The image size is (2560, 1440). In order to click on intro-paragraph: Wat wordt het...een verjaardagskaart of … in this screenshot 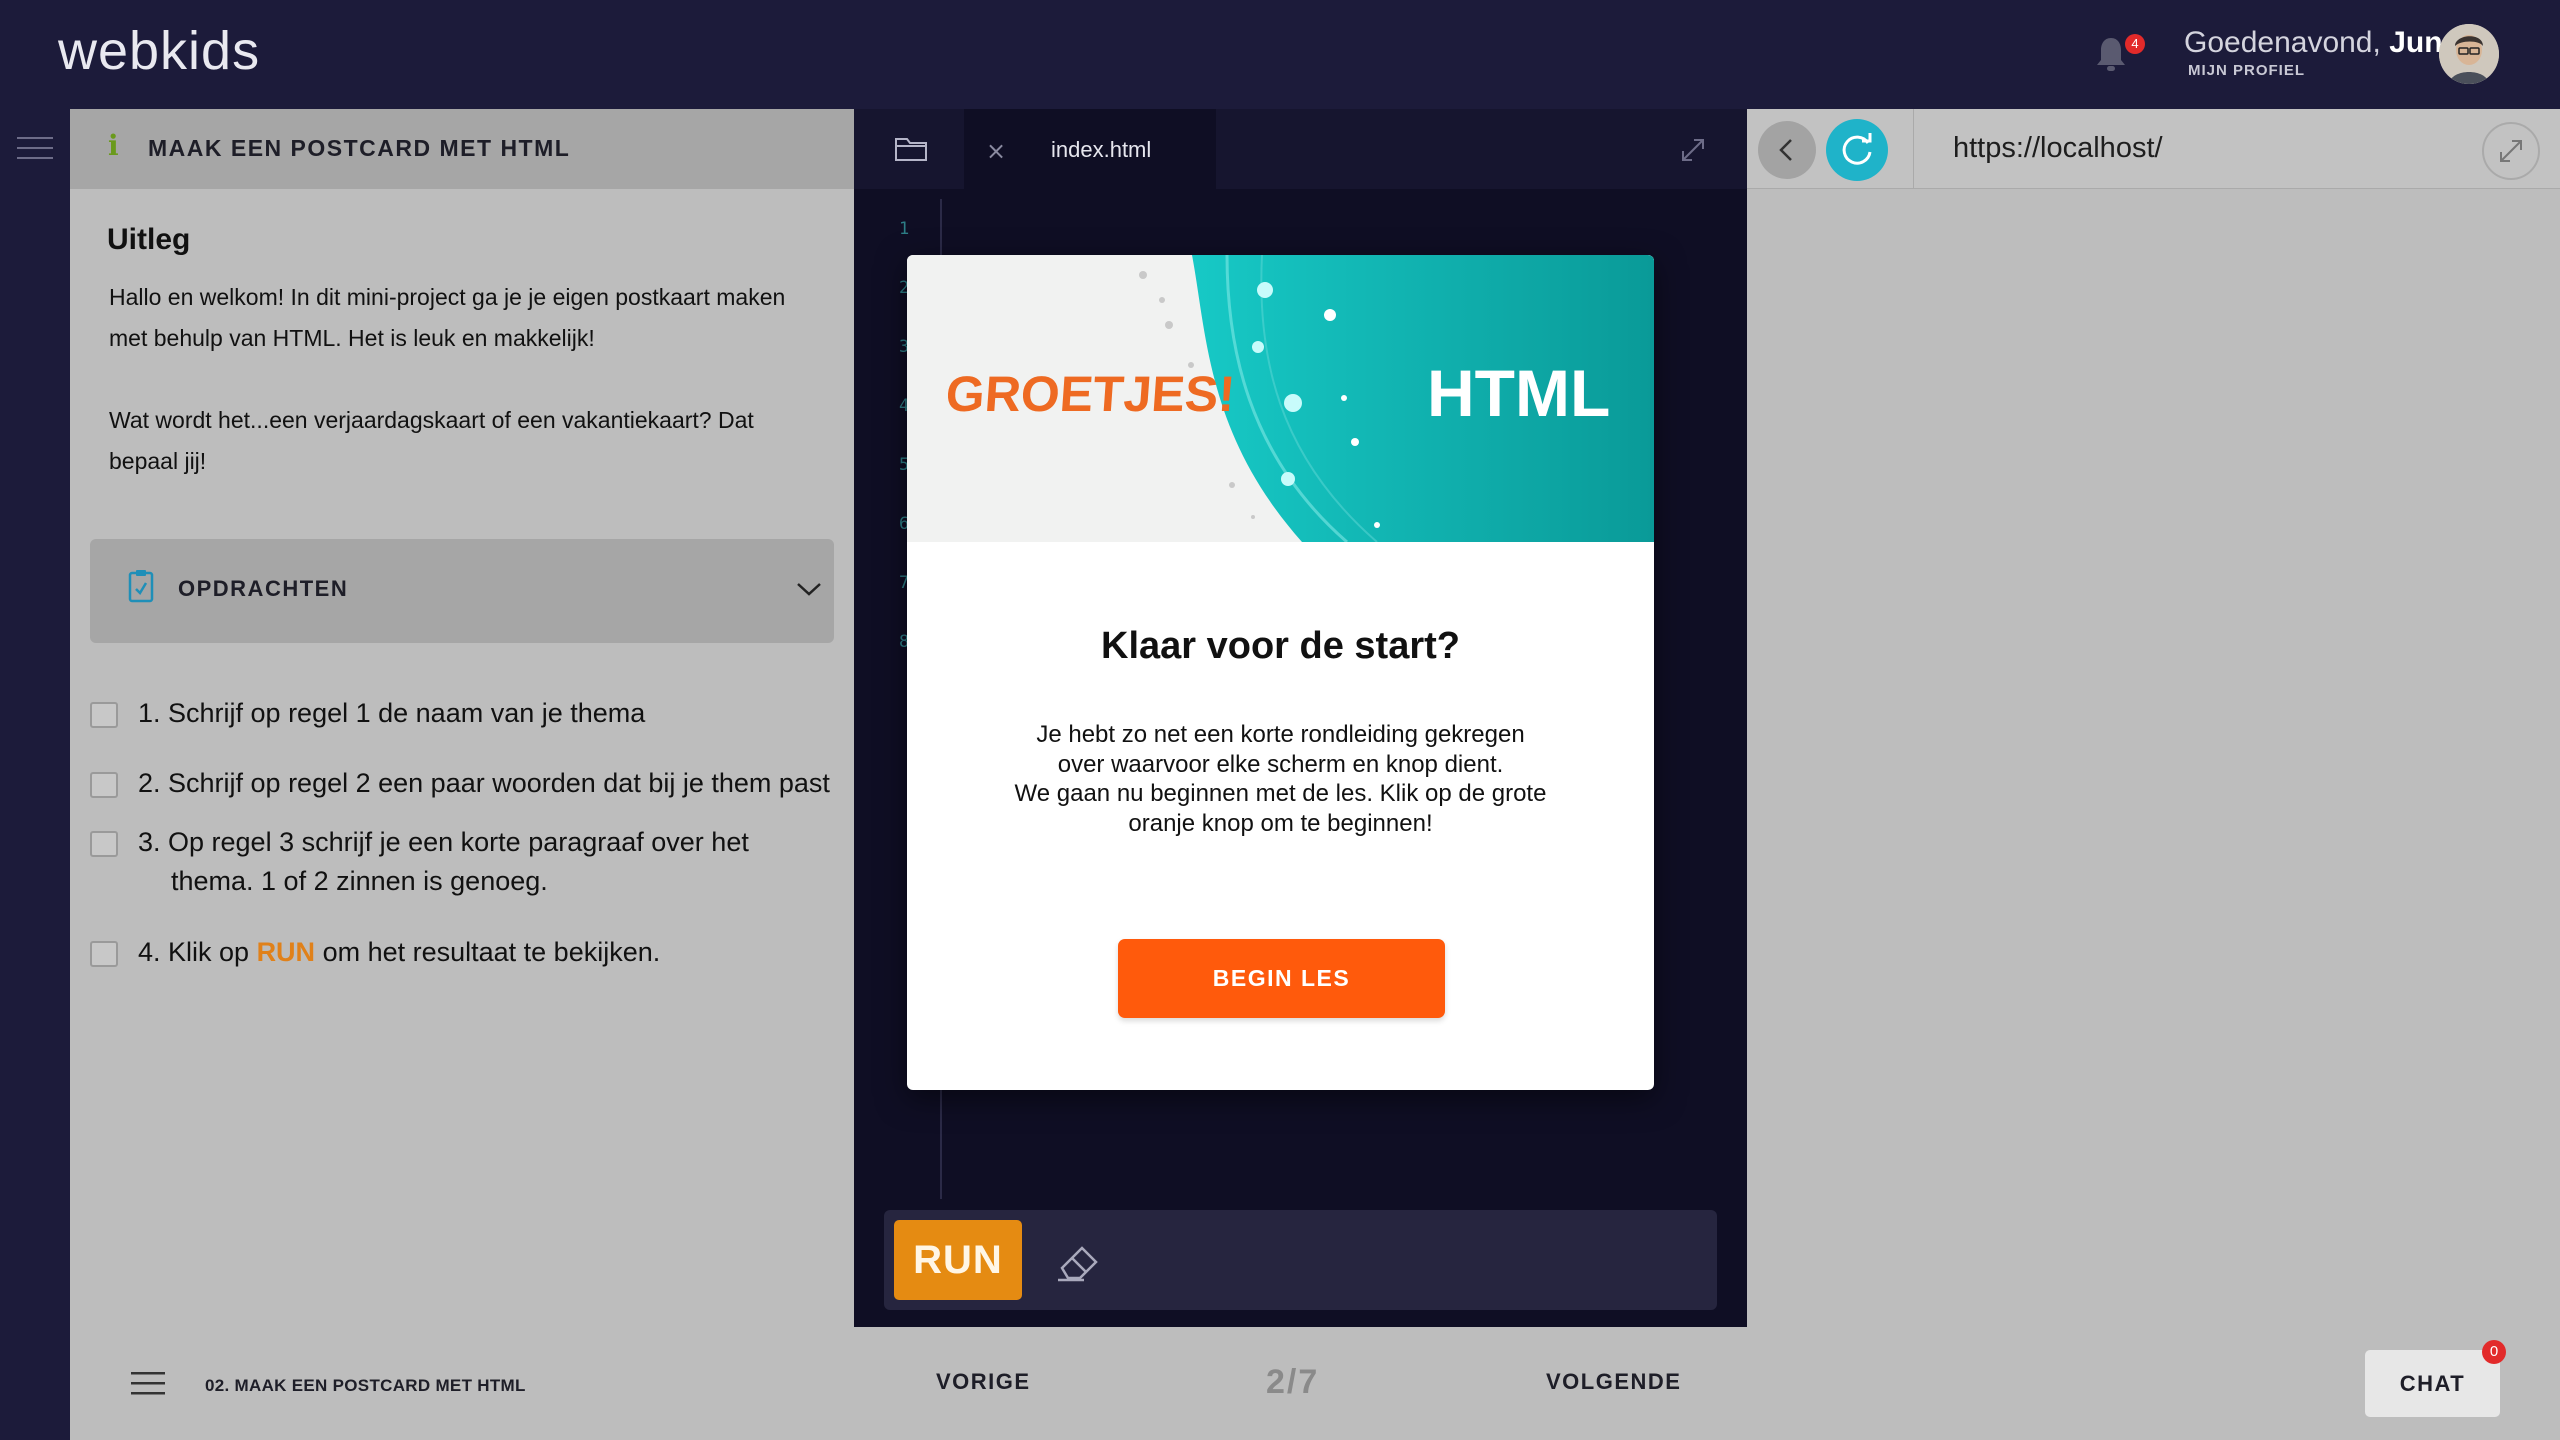, I will do `click(431, 440)`.